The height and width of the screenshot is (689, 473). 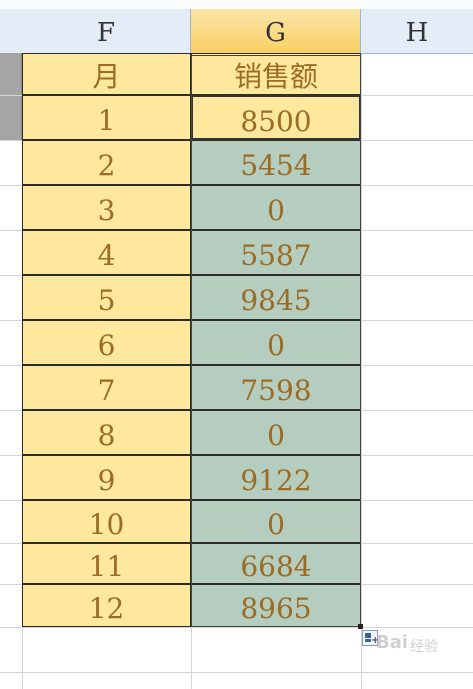 I want to click on column-header-g: G, so click(x=276, y=31).